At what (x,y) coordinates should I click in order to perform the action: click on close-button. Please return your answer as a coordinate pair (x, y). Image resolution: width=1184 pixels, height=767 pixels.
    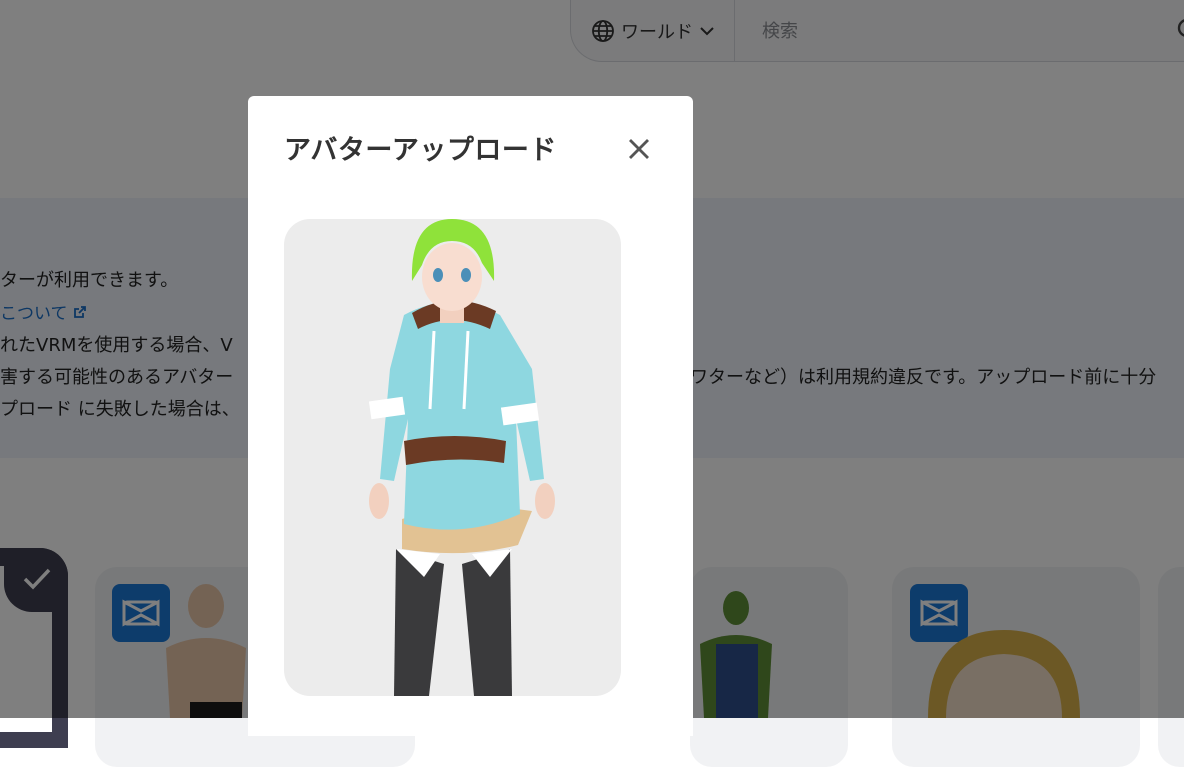
    Looking at the image, I should click on (639, 149).